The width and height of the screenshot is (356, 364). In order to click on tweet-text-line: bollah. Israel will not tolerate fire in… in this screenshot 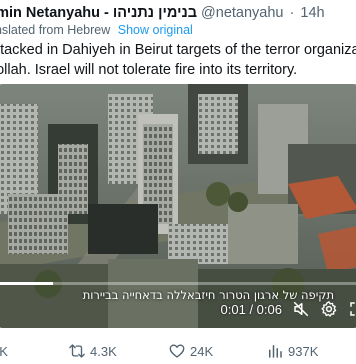, I will do `click(149, 70)`.